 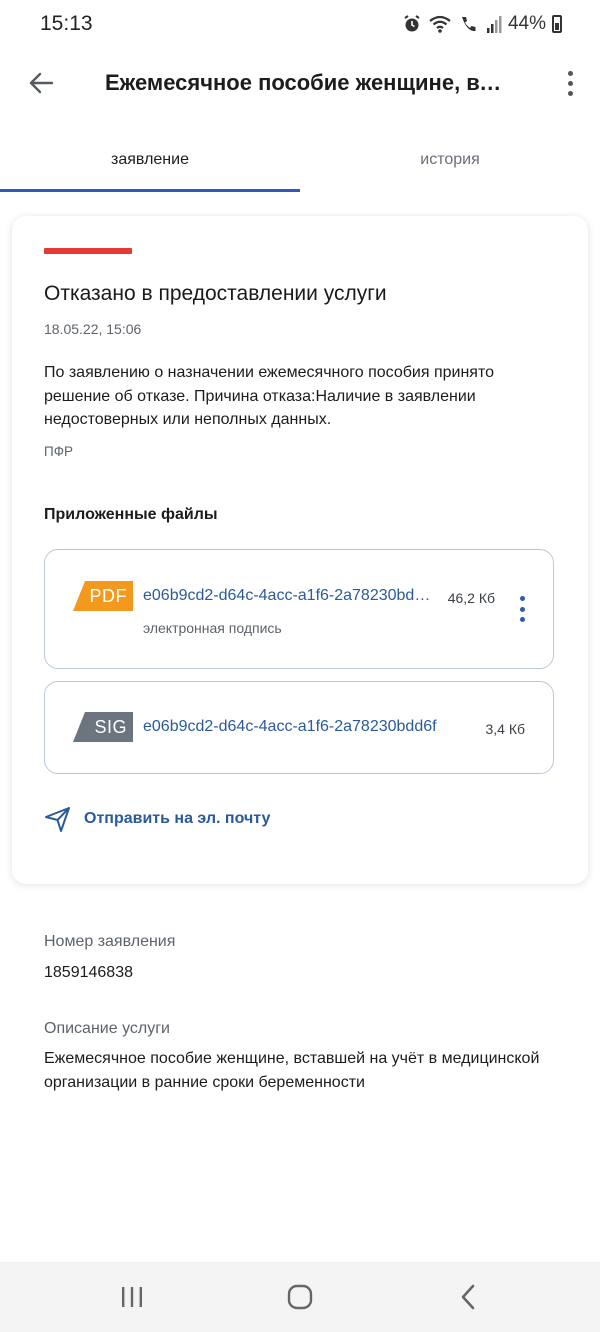 I want to click on status-time: 15:13, so click(x=66, y=23).